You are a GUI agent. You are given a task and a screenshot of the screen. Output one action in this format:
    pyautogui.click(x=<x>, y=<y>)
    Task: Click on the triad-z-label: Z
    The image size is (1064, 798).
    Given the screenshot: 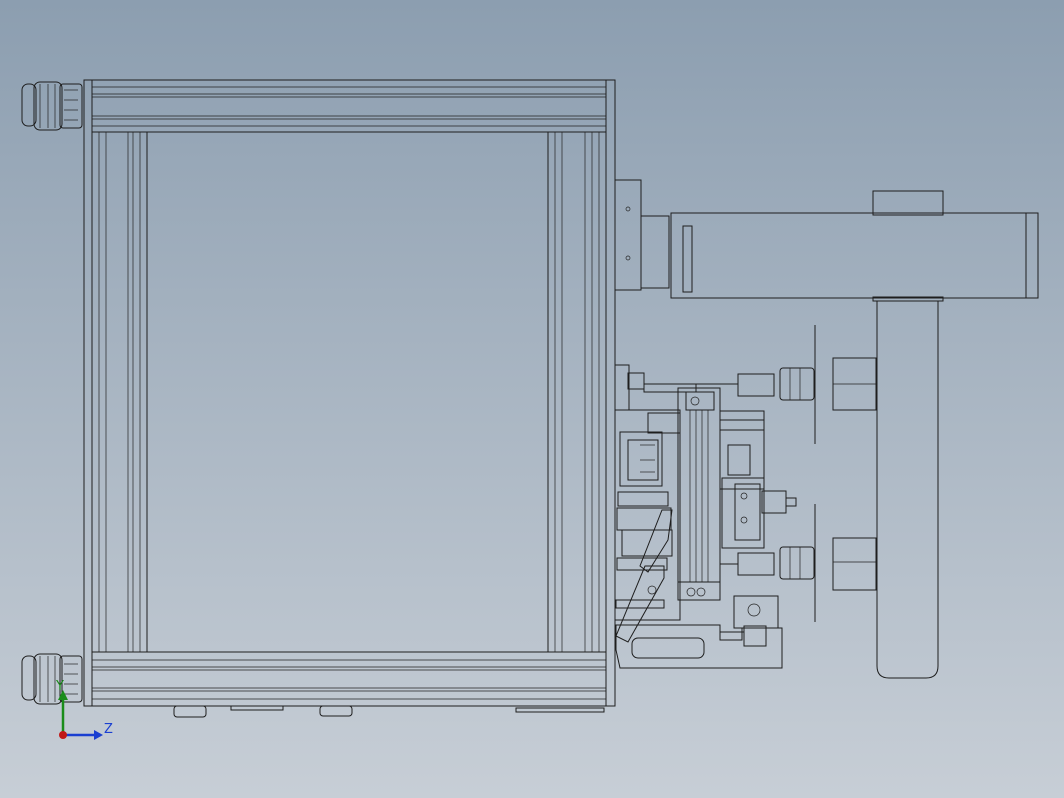 What is the action you would take?
    pyautogui.click(x=108, y=729)
    